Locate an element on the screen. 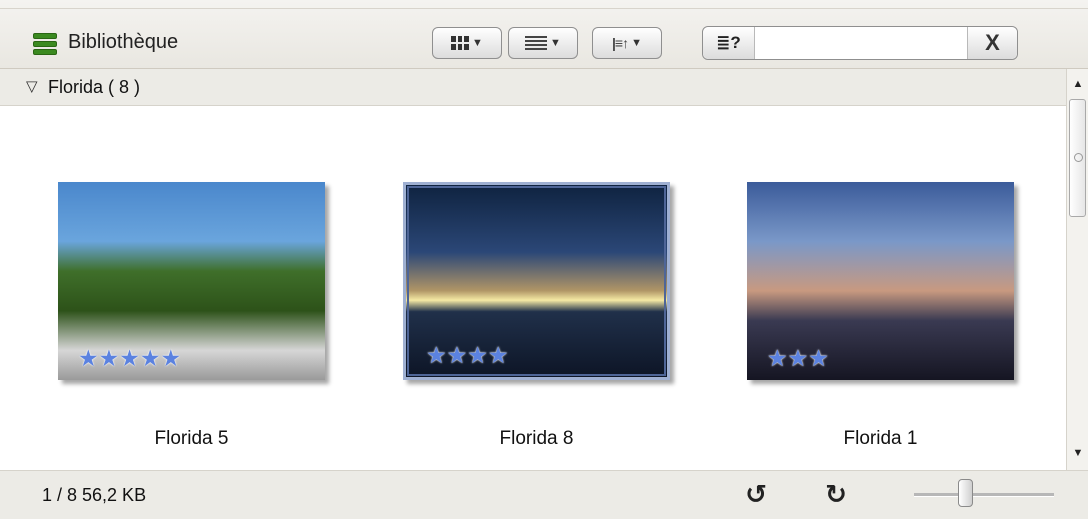 This screenshot has height=519, width=1088. photo-thumbnail-selected: ★★★★ is located at coordinates (536, 281).